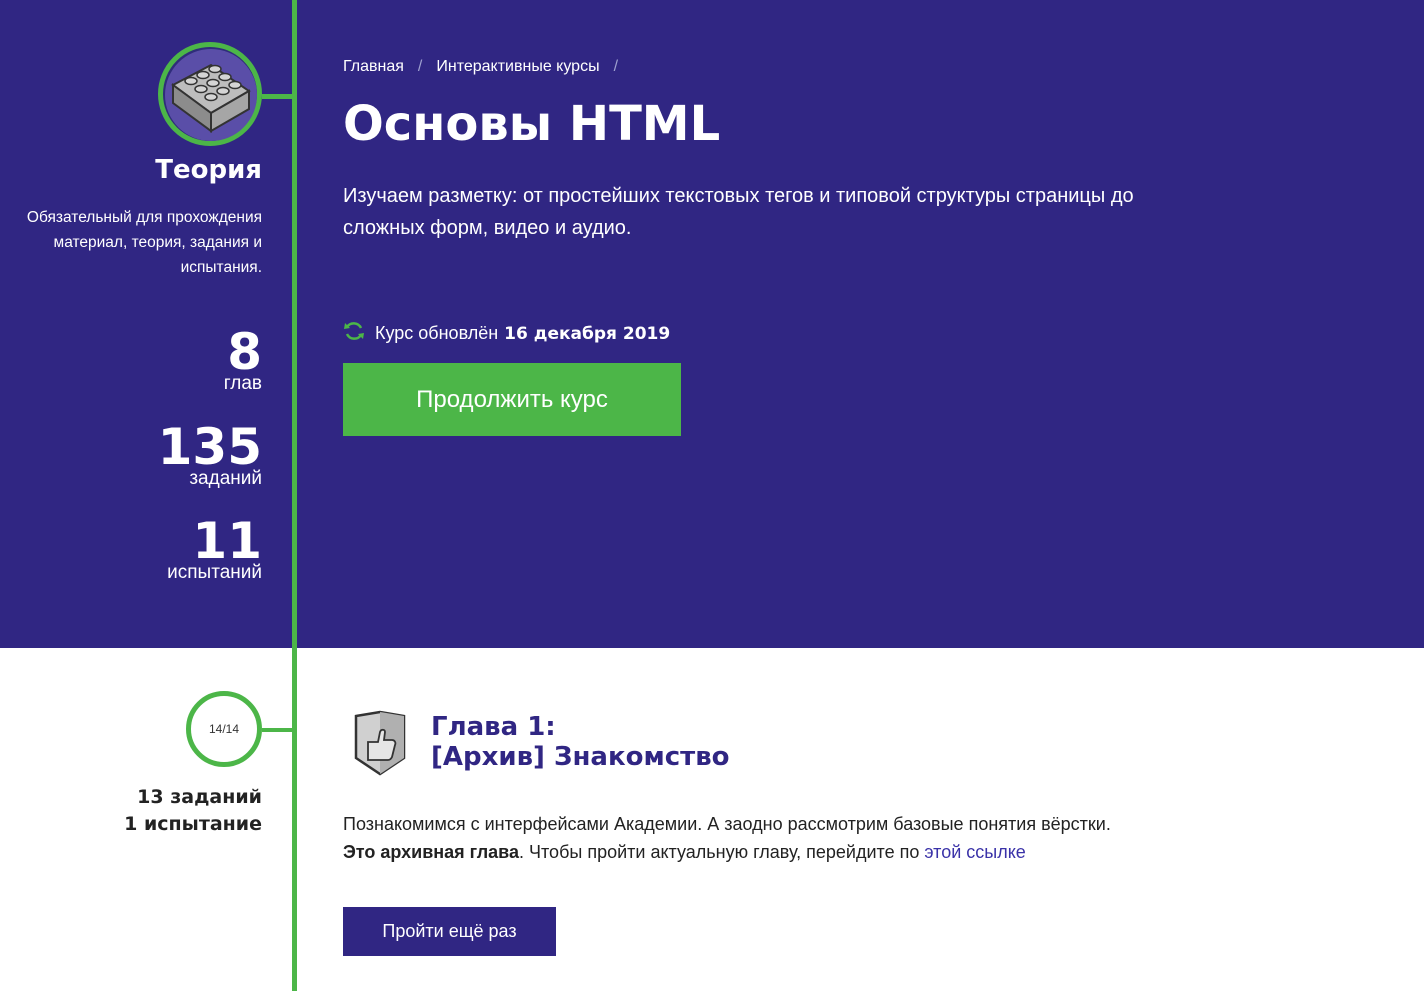 The image size is (1424, 991). What do you see at coordinates (580, 757) in the screenshot?
I see `chapter-name: [Архив] Знакомство` at bounding box center [580, 757].